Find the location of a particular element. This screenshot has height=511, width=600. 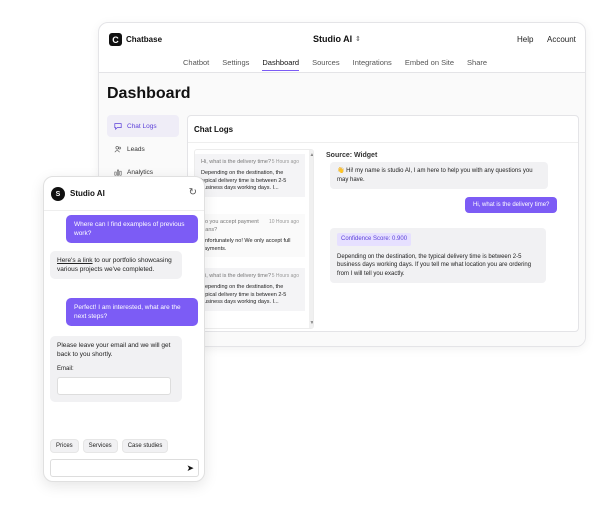

sidebar-item-chat-logs: Chat Logs is located at coordinates (143, 126).